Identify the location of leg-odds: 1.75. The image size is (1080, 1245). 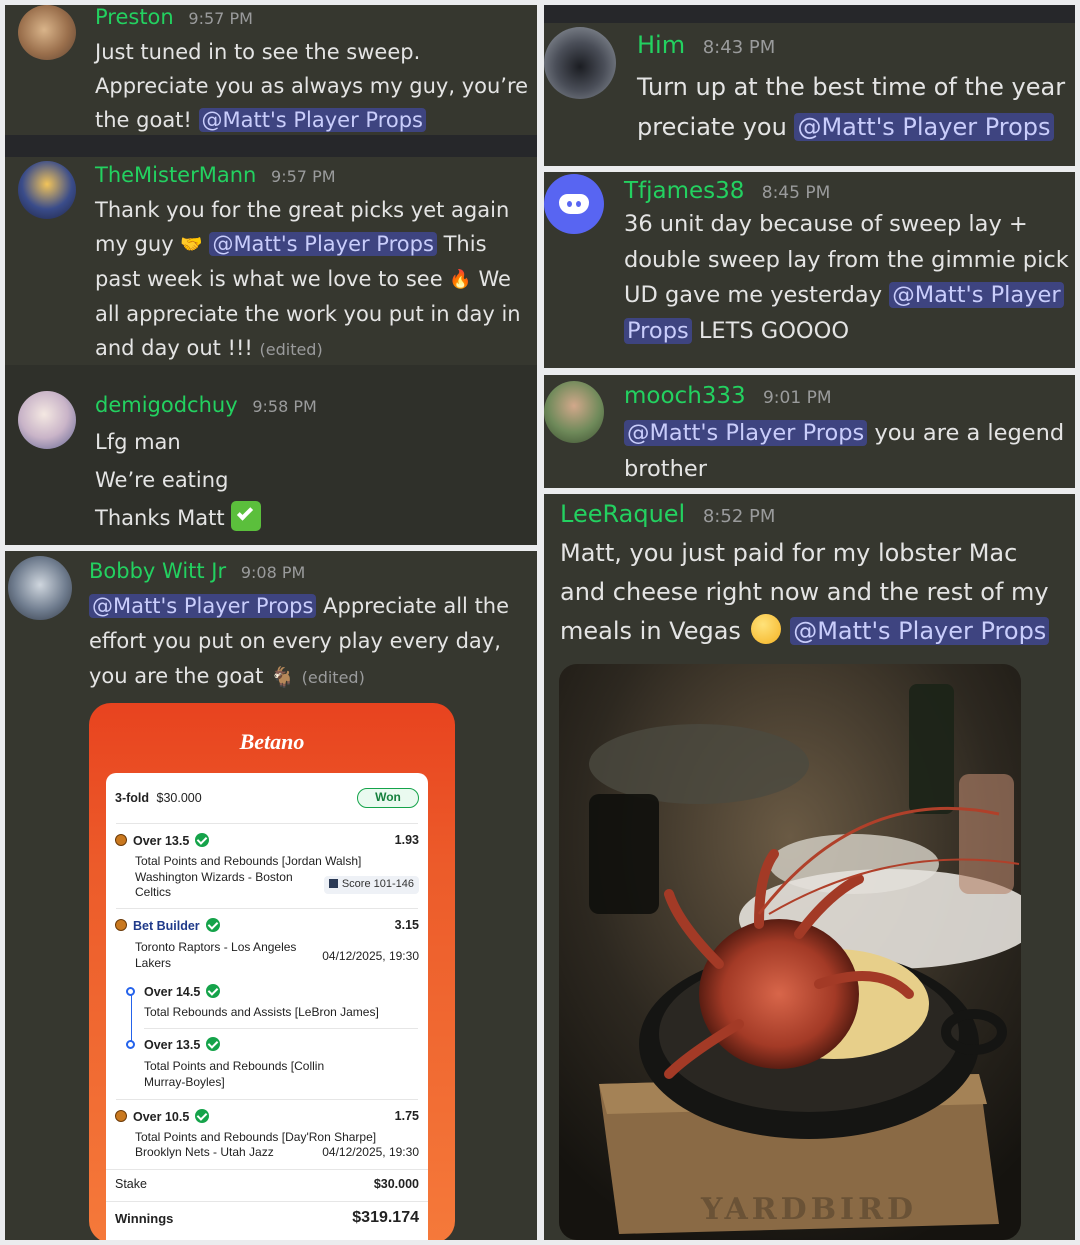
(406, 1116).